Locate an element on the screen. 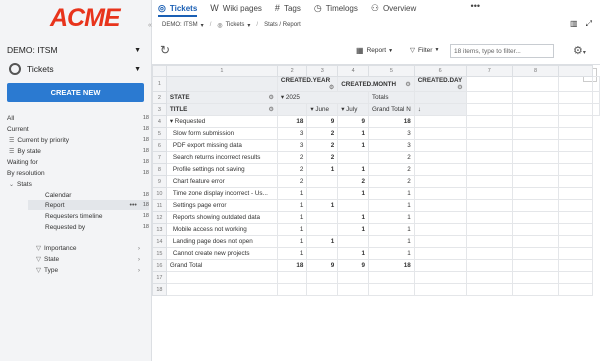 This screenshot has width=600, height=361. column-header: 2 is located at coordinates (292, 71).